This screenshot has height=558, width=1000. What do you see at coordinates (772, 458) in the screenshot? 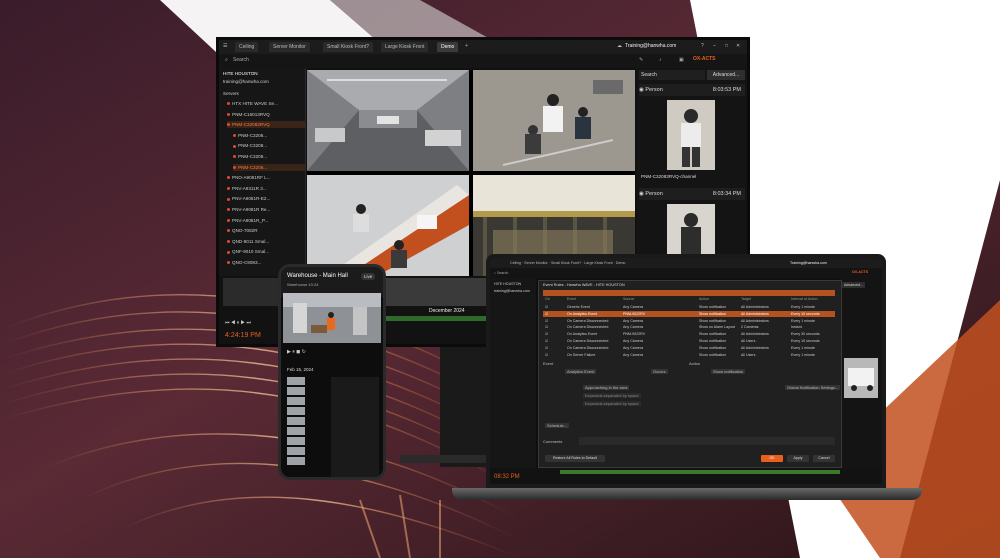
I see `ok-button: OK` at bounding box center [772, 458].